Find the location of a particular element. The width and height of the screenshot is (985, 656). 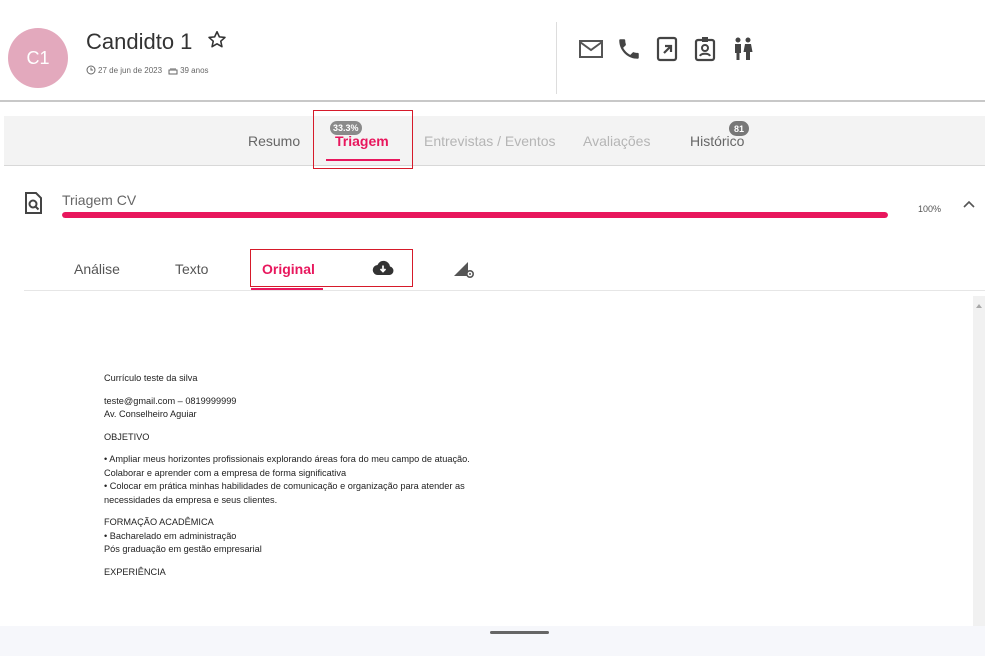

triagem-highlight-box is located at coordinates (363, 139).